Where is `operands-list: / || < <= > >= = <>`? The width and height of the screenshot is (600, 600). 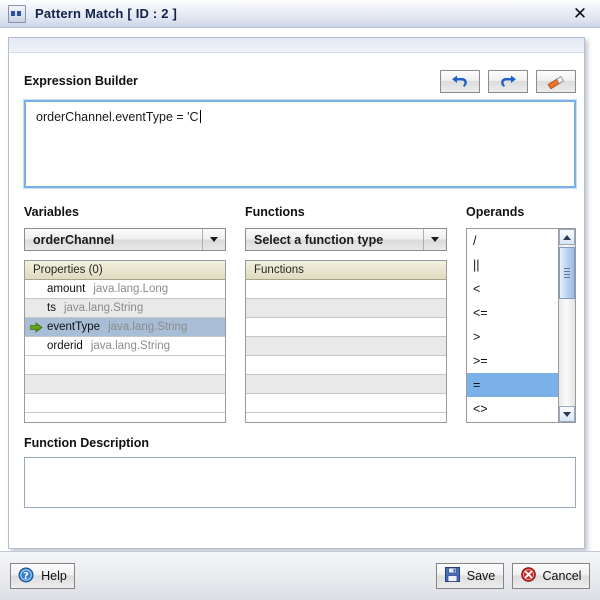
operands-list: / || < <= > >= = <> is located at coordinates (521, 325).